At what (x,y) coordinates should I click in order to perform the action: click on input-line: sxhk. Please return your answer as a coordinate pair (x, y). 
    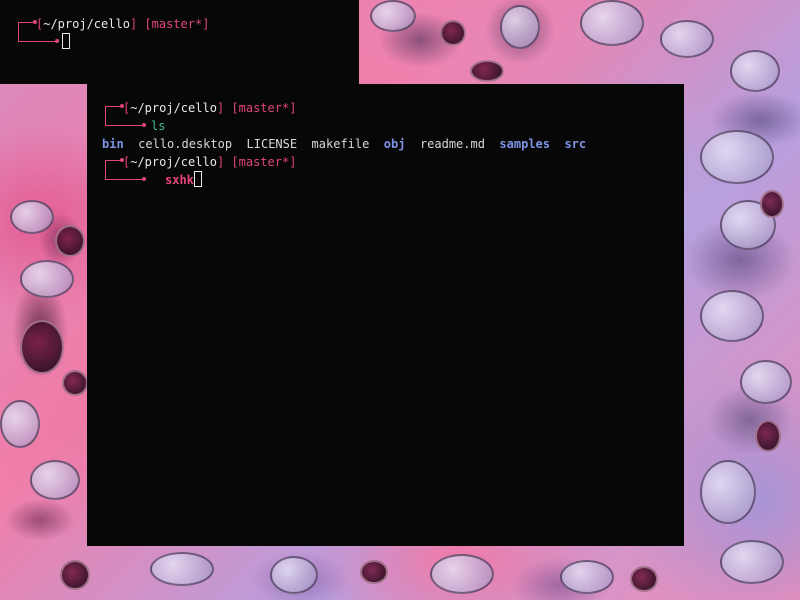
    Looking at the image, I should click on (183, 180).